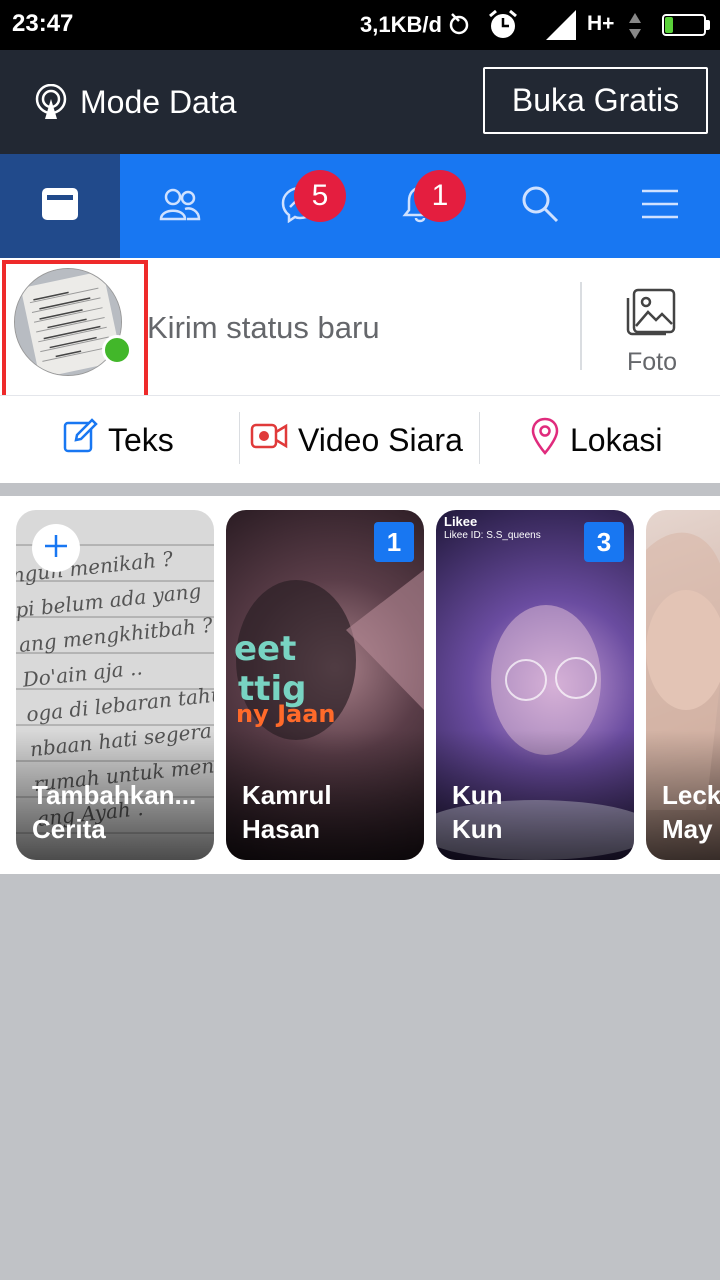  What do you see at coordinates (141, 439) in the screenshot?
I see `text-post-label: Teks` at bounding box center [141, 439].